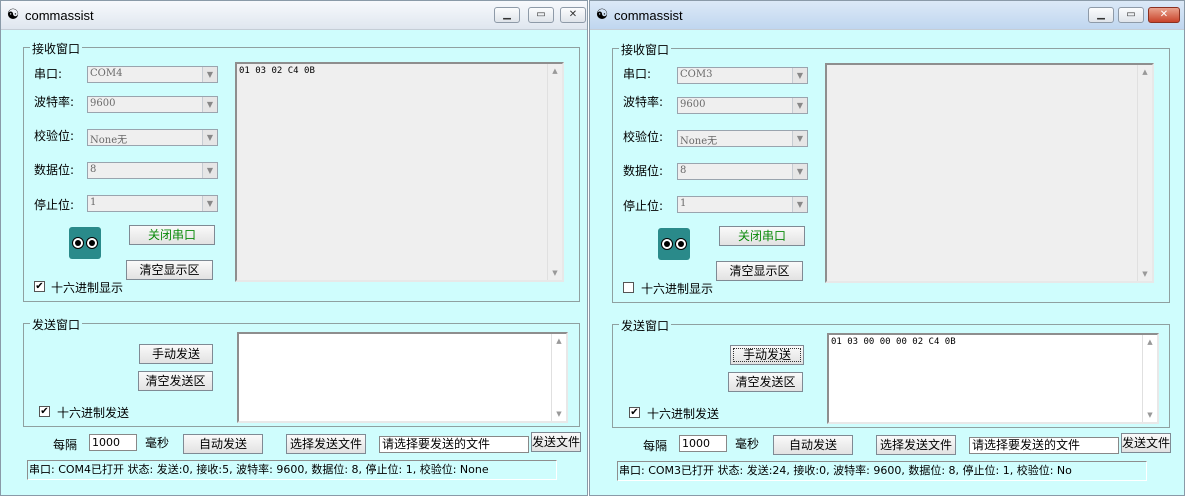 The width and height of the screenshot is (1185, 496). Describe the element at coordinates (742, 75) in the screenshot. I see `port-select: COM3 ▼` at that location.